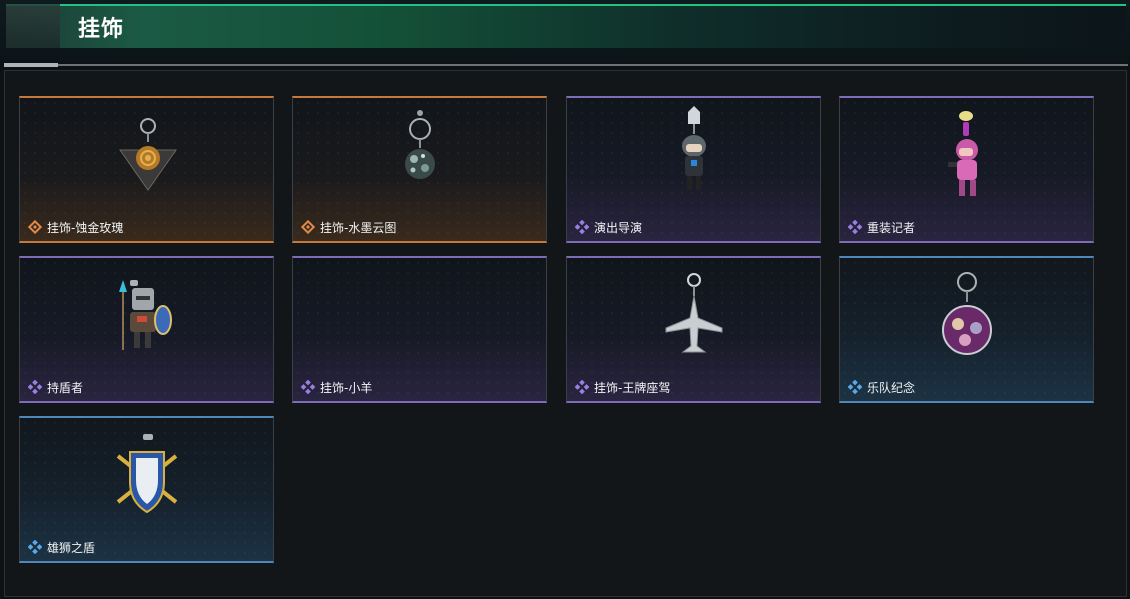 This screenshot has height=599, width=1130. I want to click on item-label: 挂饰-小羊, so click(346, 387).